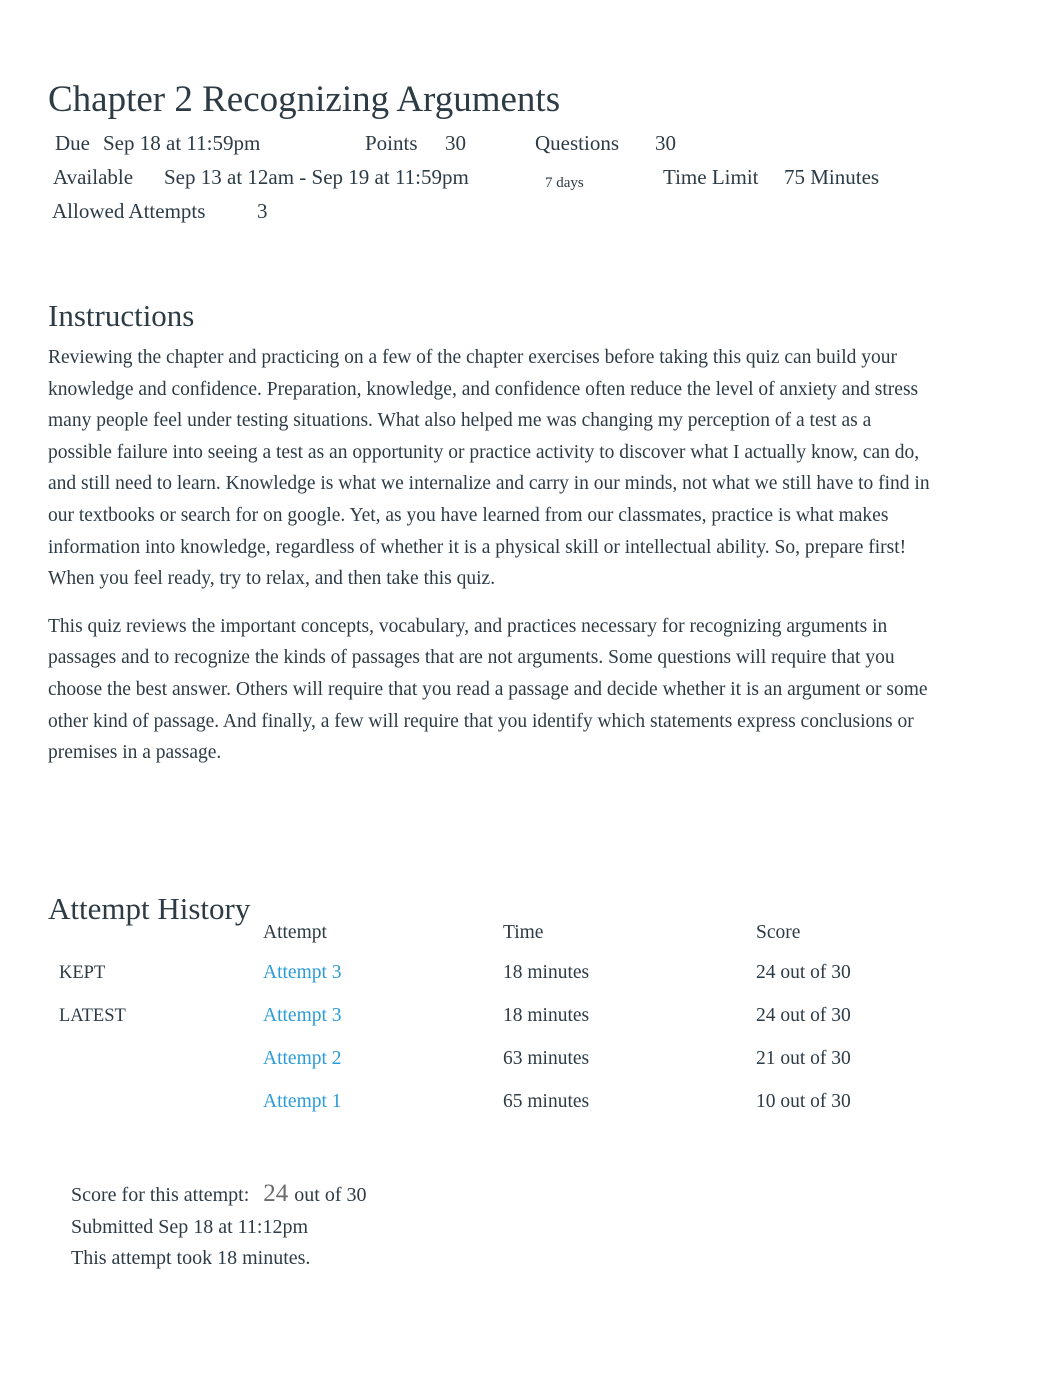 The width and height of the screenshot is (1062, 1377). Describe the element at coordinates (155, 940) in the screenshot. I see `column-header-tag` at that location.